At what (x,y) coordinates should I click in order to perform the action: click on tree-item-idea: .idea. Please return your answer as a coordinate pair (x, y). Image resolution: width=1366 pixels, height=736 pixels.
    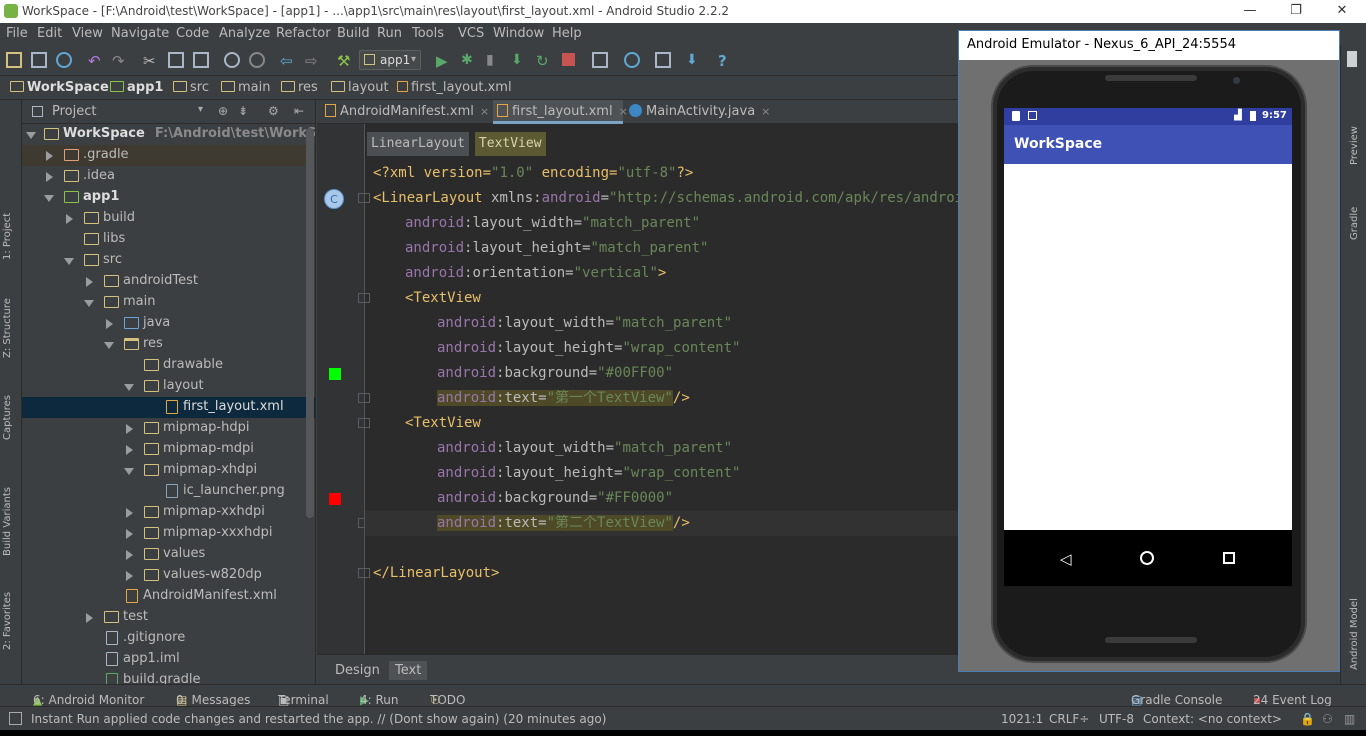
    Looking at the image, I should click on (168, 176).